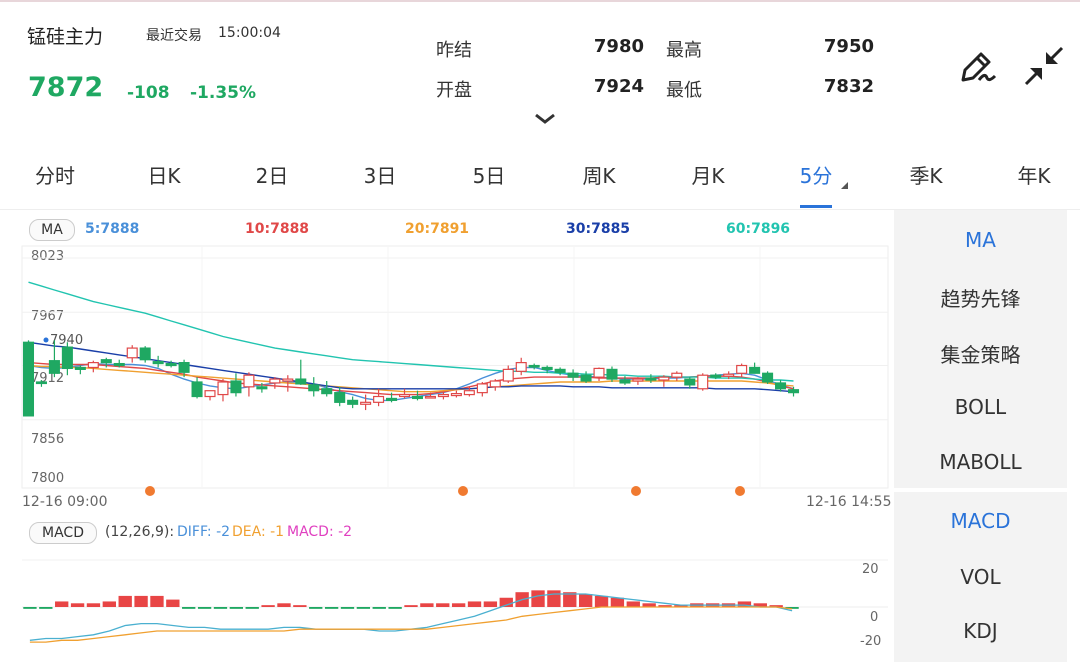 The width and height of the screenshot is (1080, 662). Describe the element at coordinates (46, 340) in the screenshot. I see `max-price-dot` at that location.